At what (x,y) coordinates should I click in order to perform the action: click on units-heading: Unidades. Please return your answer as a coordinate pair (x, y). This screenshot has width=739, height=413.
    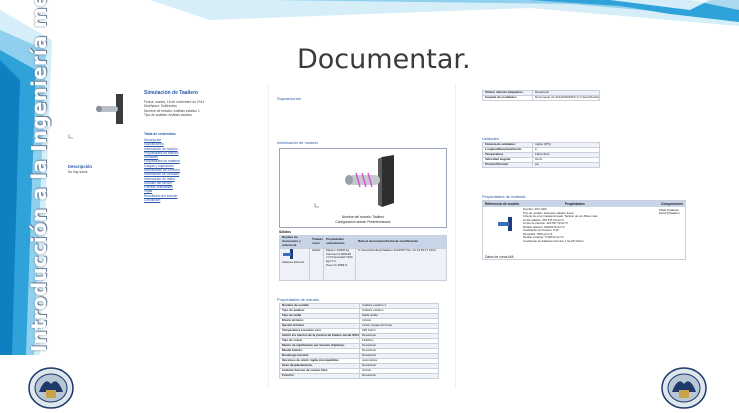
    Looking at the image, I should click on (490, 138).